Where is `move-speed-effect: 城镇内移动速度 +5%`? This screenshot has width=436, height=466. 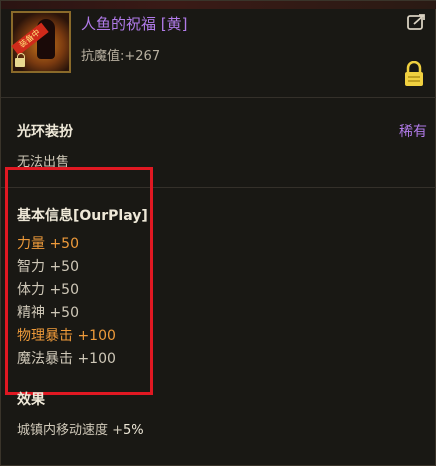
move-speed-effect: 城镇内移动速度 +5% is located at coordinates (80, 428).